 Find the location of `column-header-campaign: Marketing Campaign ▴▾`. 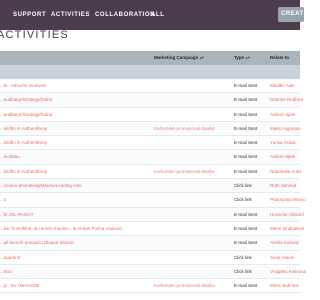

column-header-campaign: Marketing Campaign ▴▾ is located at coordinates (179, 58).